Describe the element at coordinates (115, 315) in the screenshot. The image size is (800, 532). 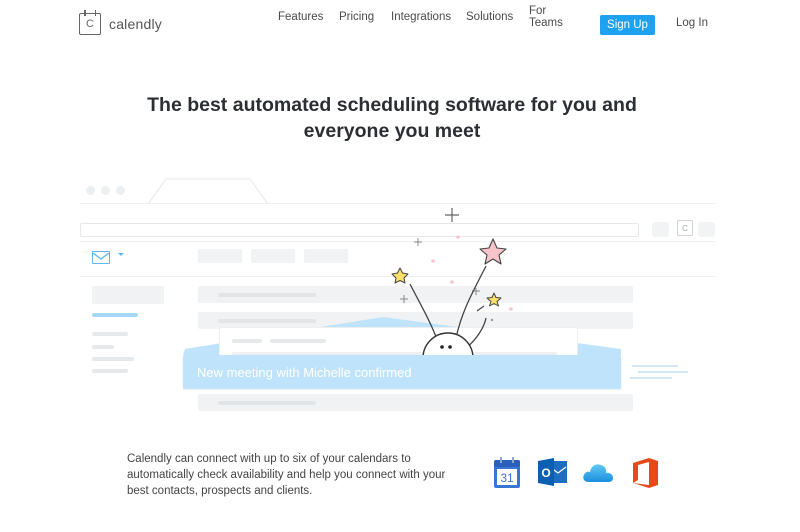
I see `sidebar-active-placeholder` at that location.